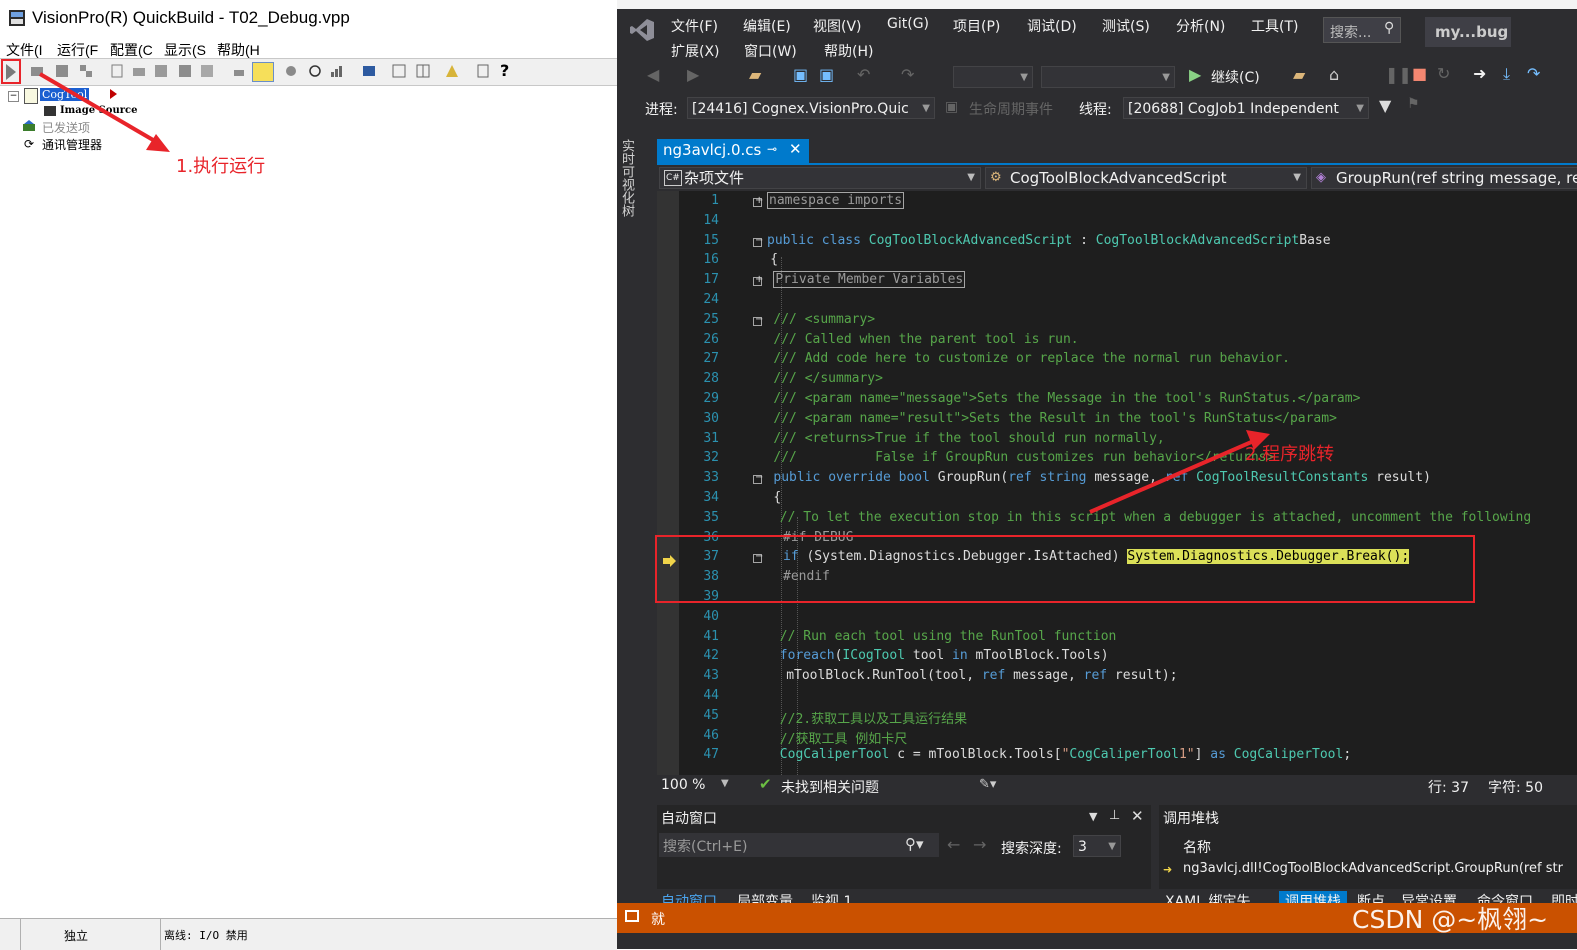 The height and width of the screenshot is (950, 1577). Describe the element at coordinates (1479, 73) in the screenshot. I see `show-next-statement-icon: ➜` at that location.